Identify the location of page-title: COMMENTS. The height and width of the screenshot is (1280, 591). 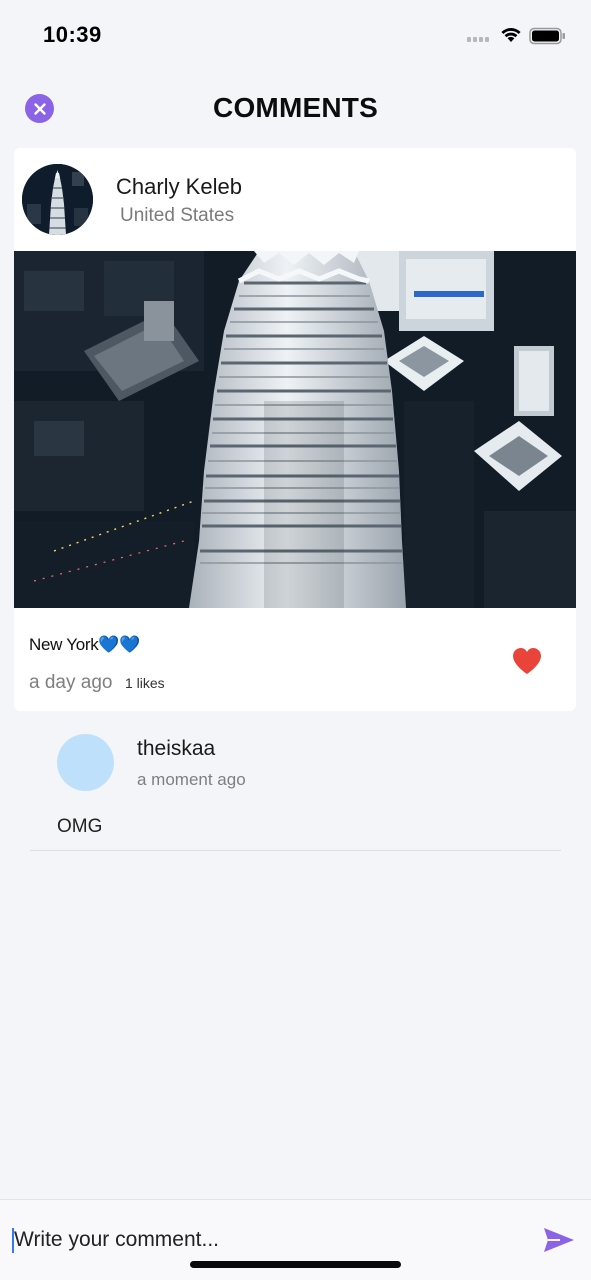
(295, 107).